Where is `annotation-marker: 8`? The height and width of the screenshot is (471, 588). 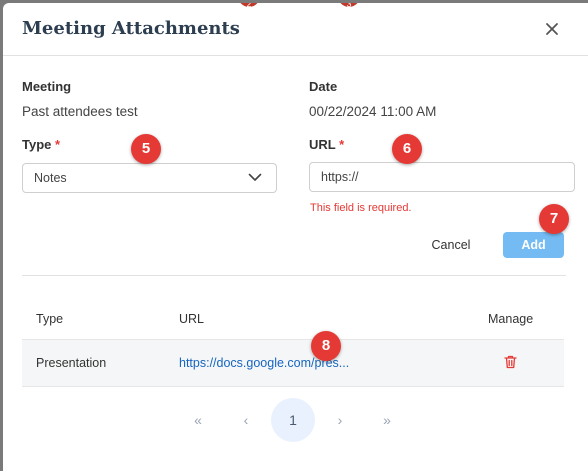
annotation-marker: 8 is located at coordinates (326, 346).